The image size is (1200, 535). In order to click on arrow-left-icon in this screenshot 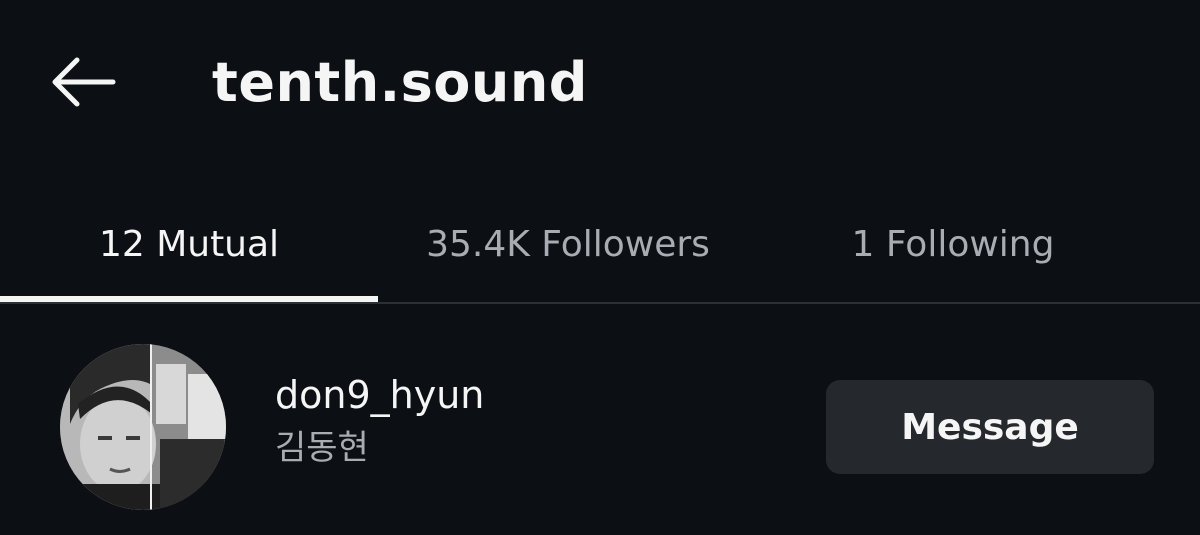, I will do `click(84, 82)`.